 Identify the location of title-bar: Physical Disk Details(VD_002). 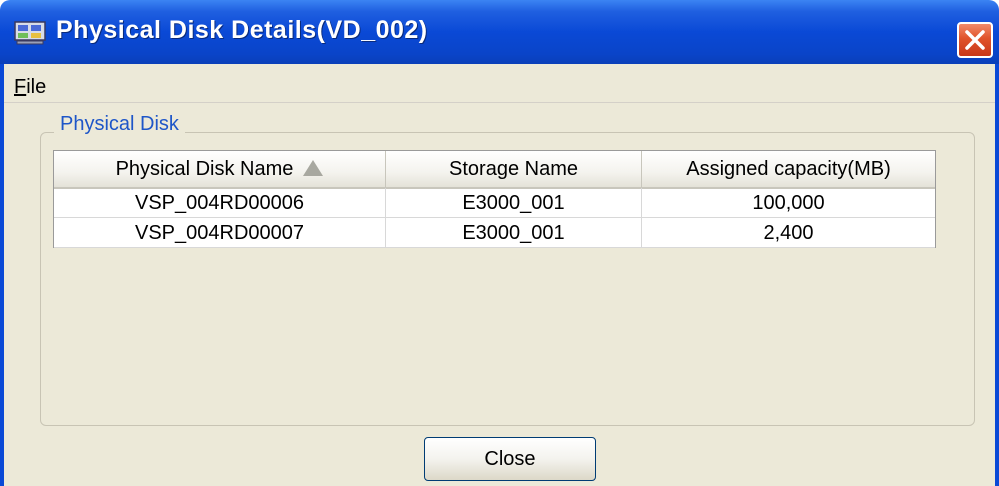
(499, 32).